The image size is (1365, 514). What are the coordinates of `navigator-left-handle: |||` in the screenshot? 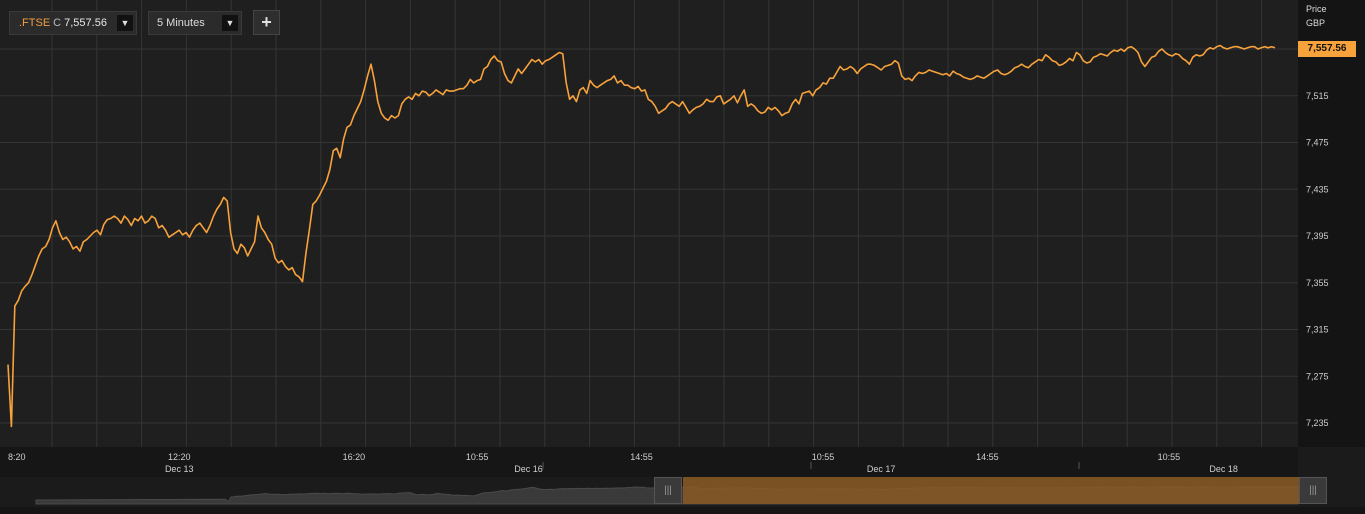 It's located at (668, 490).